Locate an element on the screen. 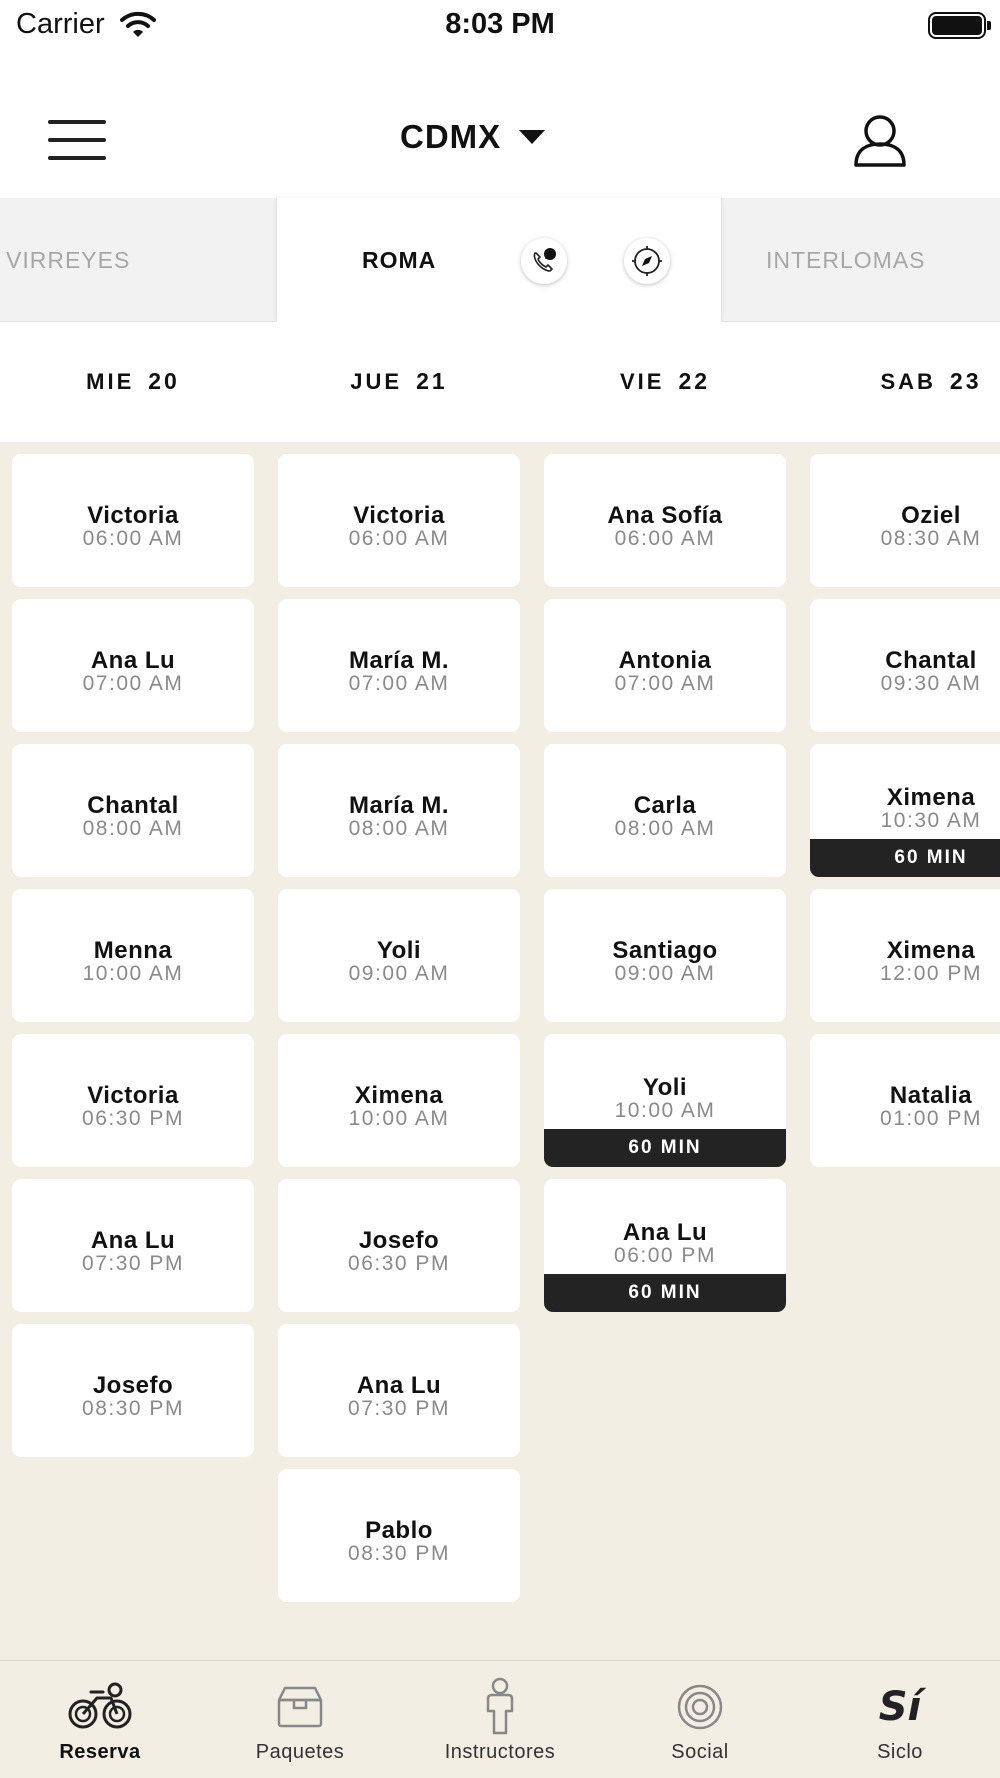 This screenshot has height=1778, width=1000. tab-interlomas: INTERLOMAS is located at coordinates (846, 260).